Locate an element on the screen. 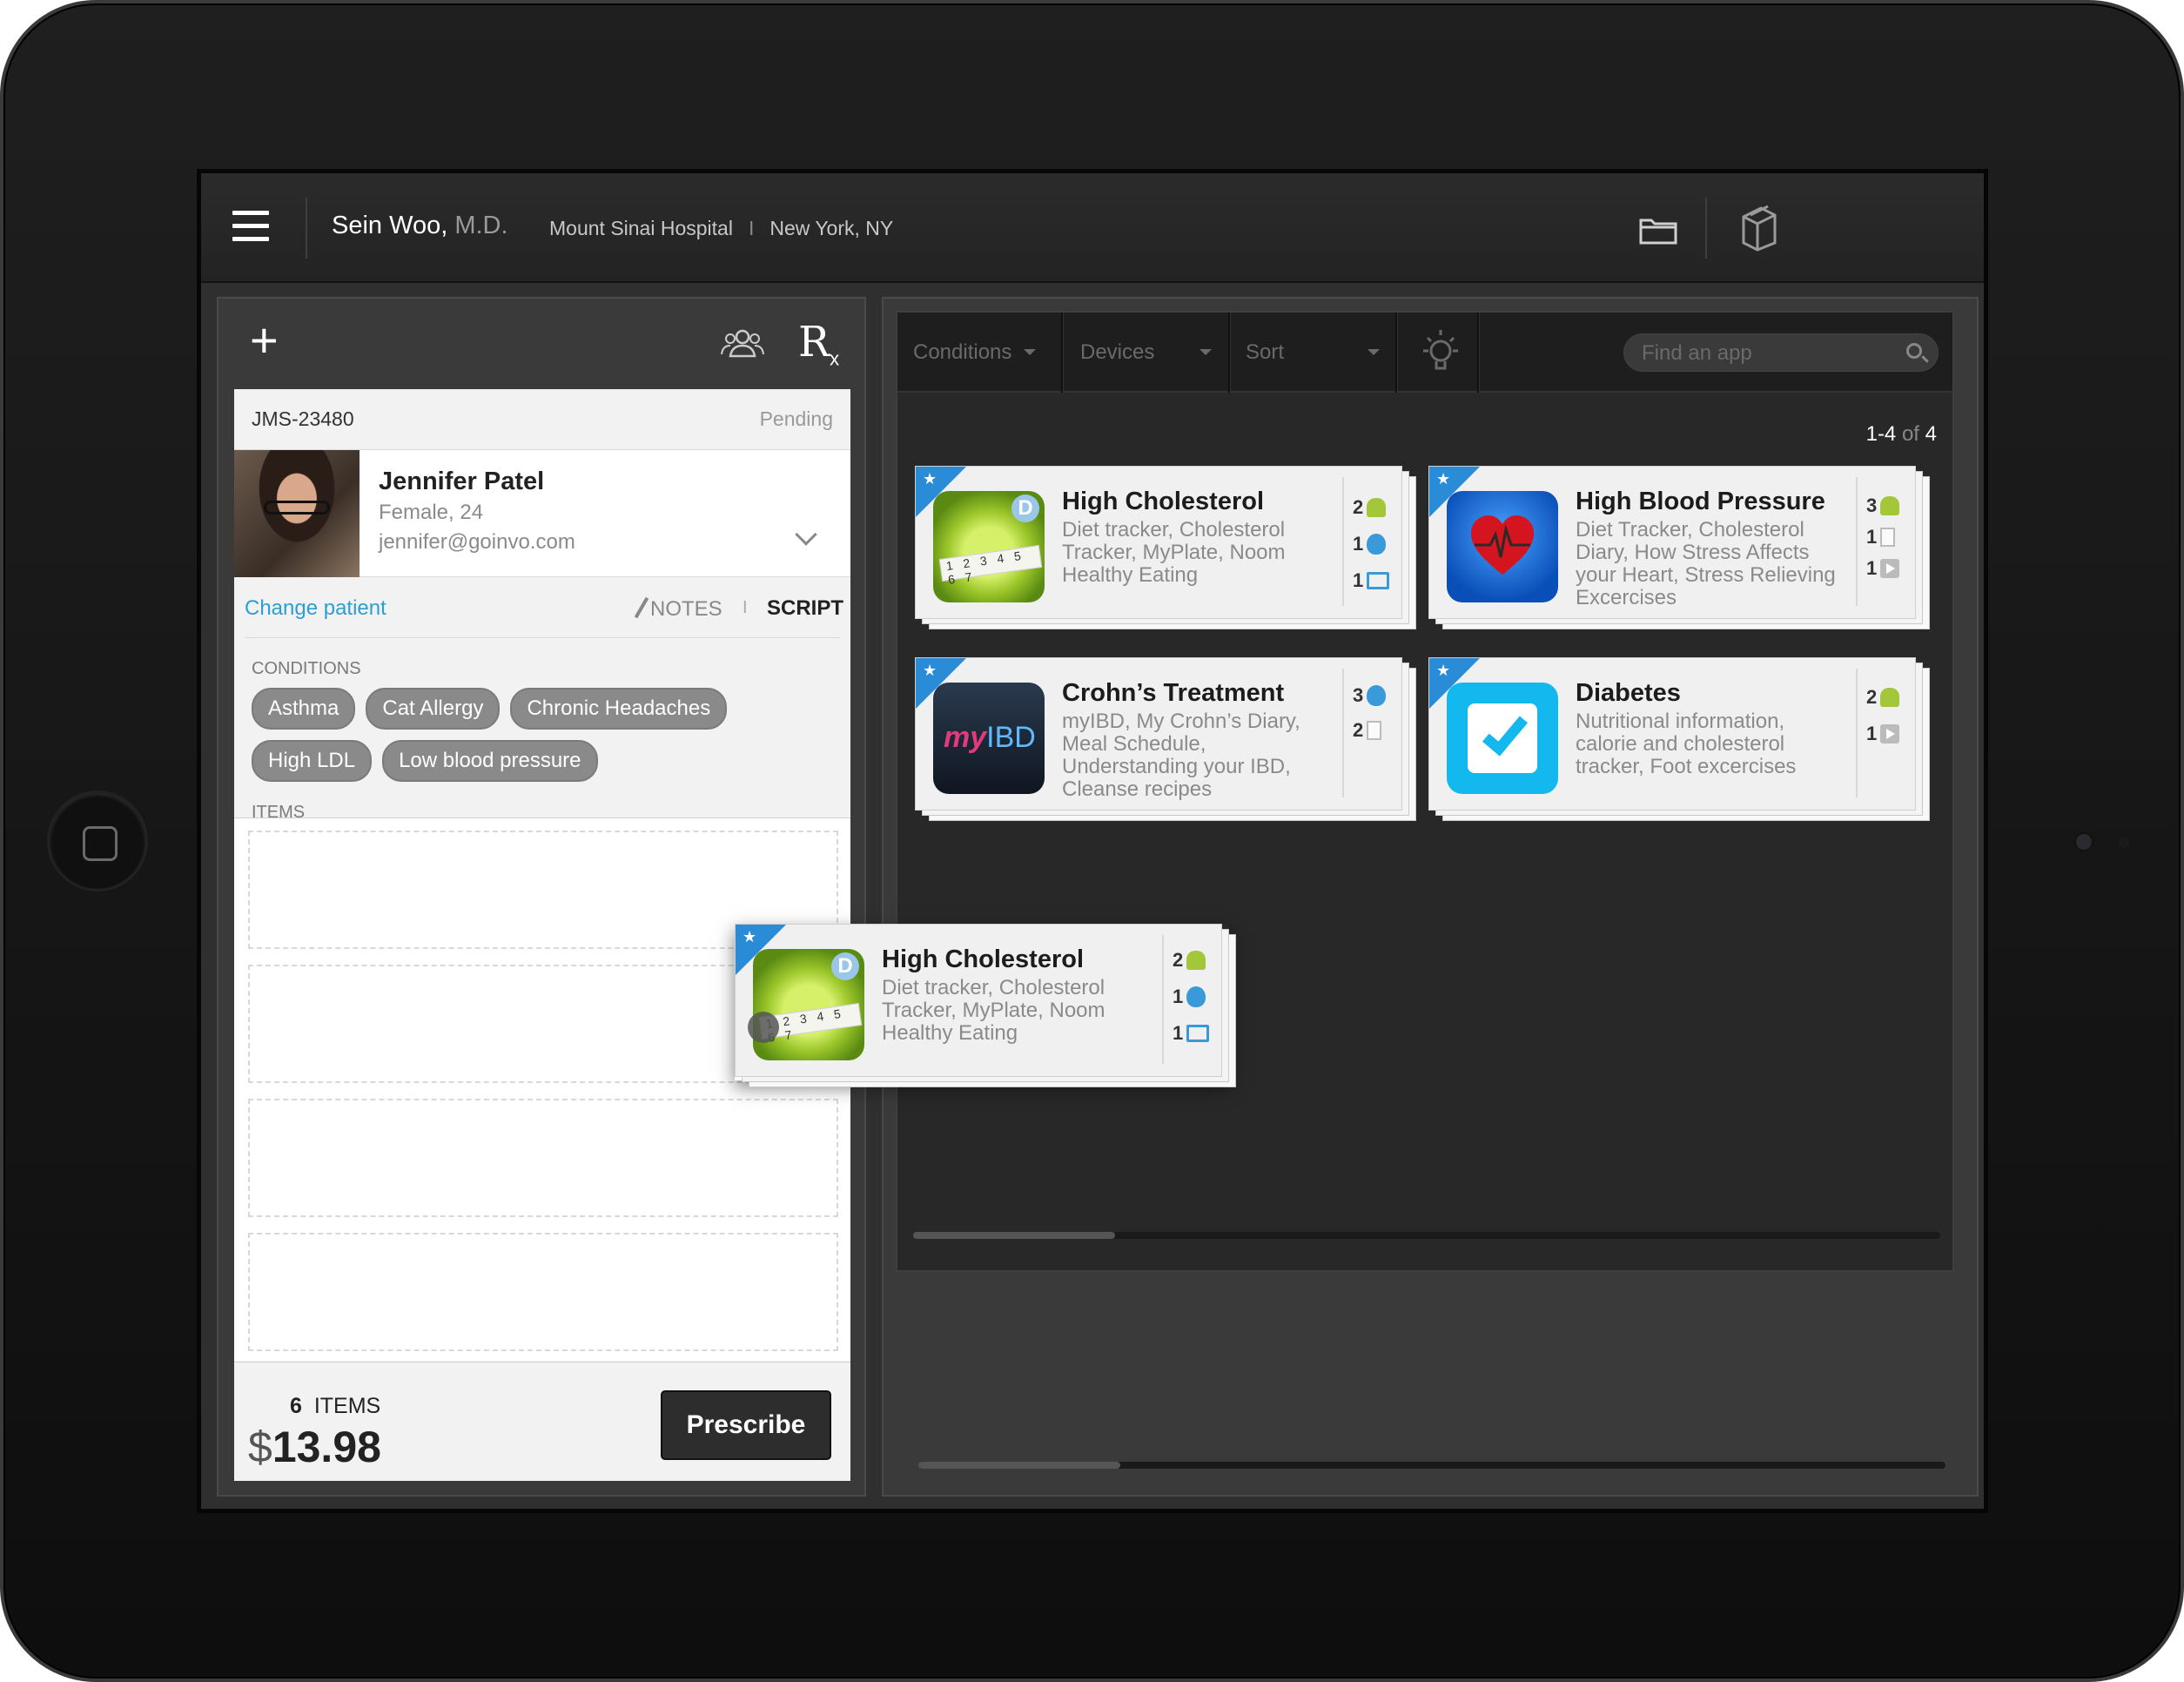 The height and width of the screenshot is (1682, 2184). sort-dropdown: Sort is located at coordinates (1313, 352).